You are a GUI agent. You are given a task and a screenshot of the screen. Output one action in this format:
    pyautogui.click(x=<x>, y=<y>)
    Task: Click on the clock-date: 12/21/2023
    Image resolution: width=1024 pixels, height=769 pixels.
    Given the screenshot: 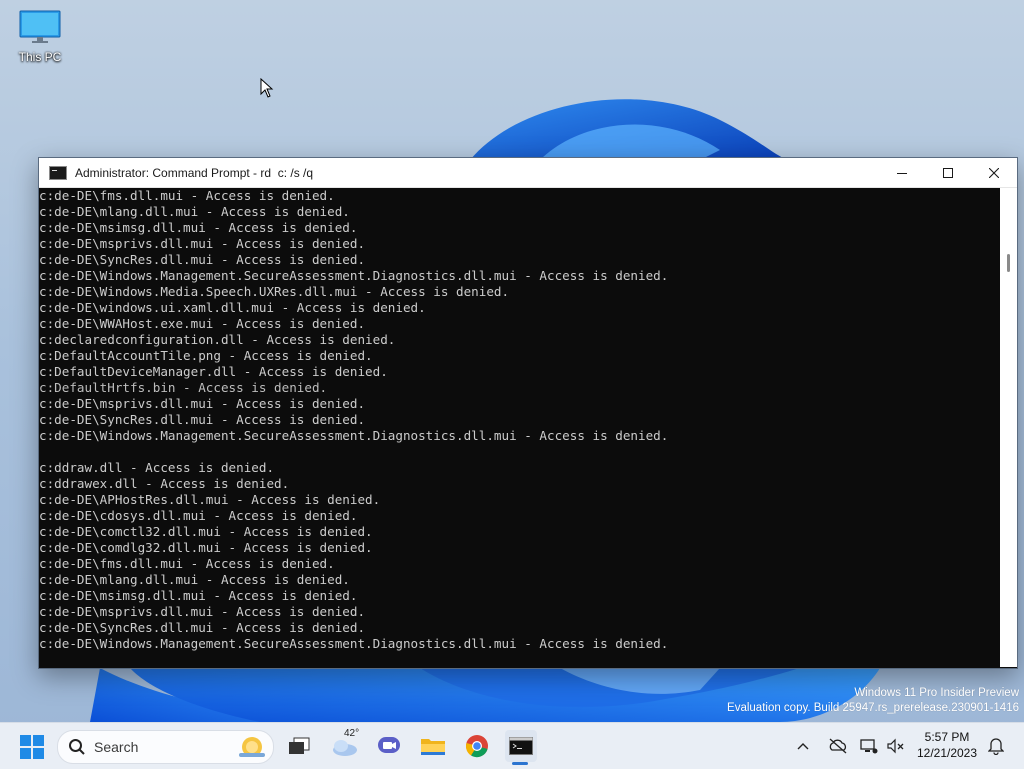 What is the action you would take?
    pyautogui.click(x=947, y=753)
    